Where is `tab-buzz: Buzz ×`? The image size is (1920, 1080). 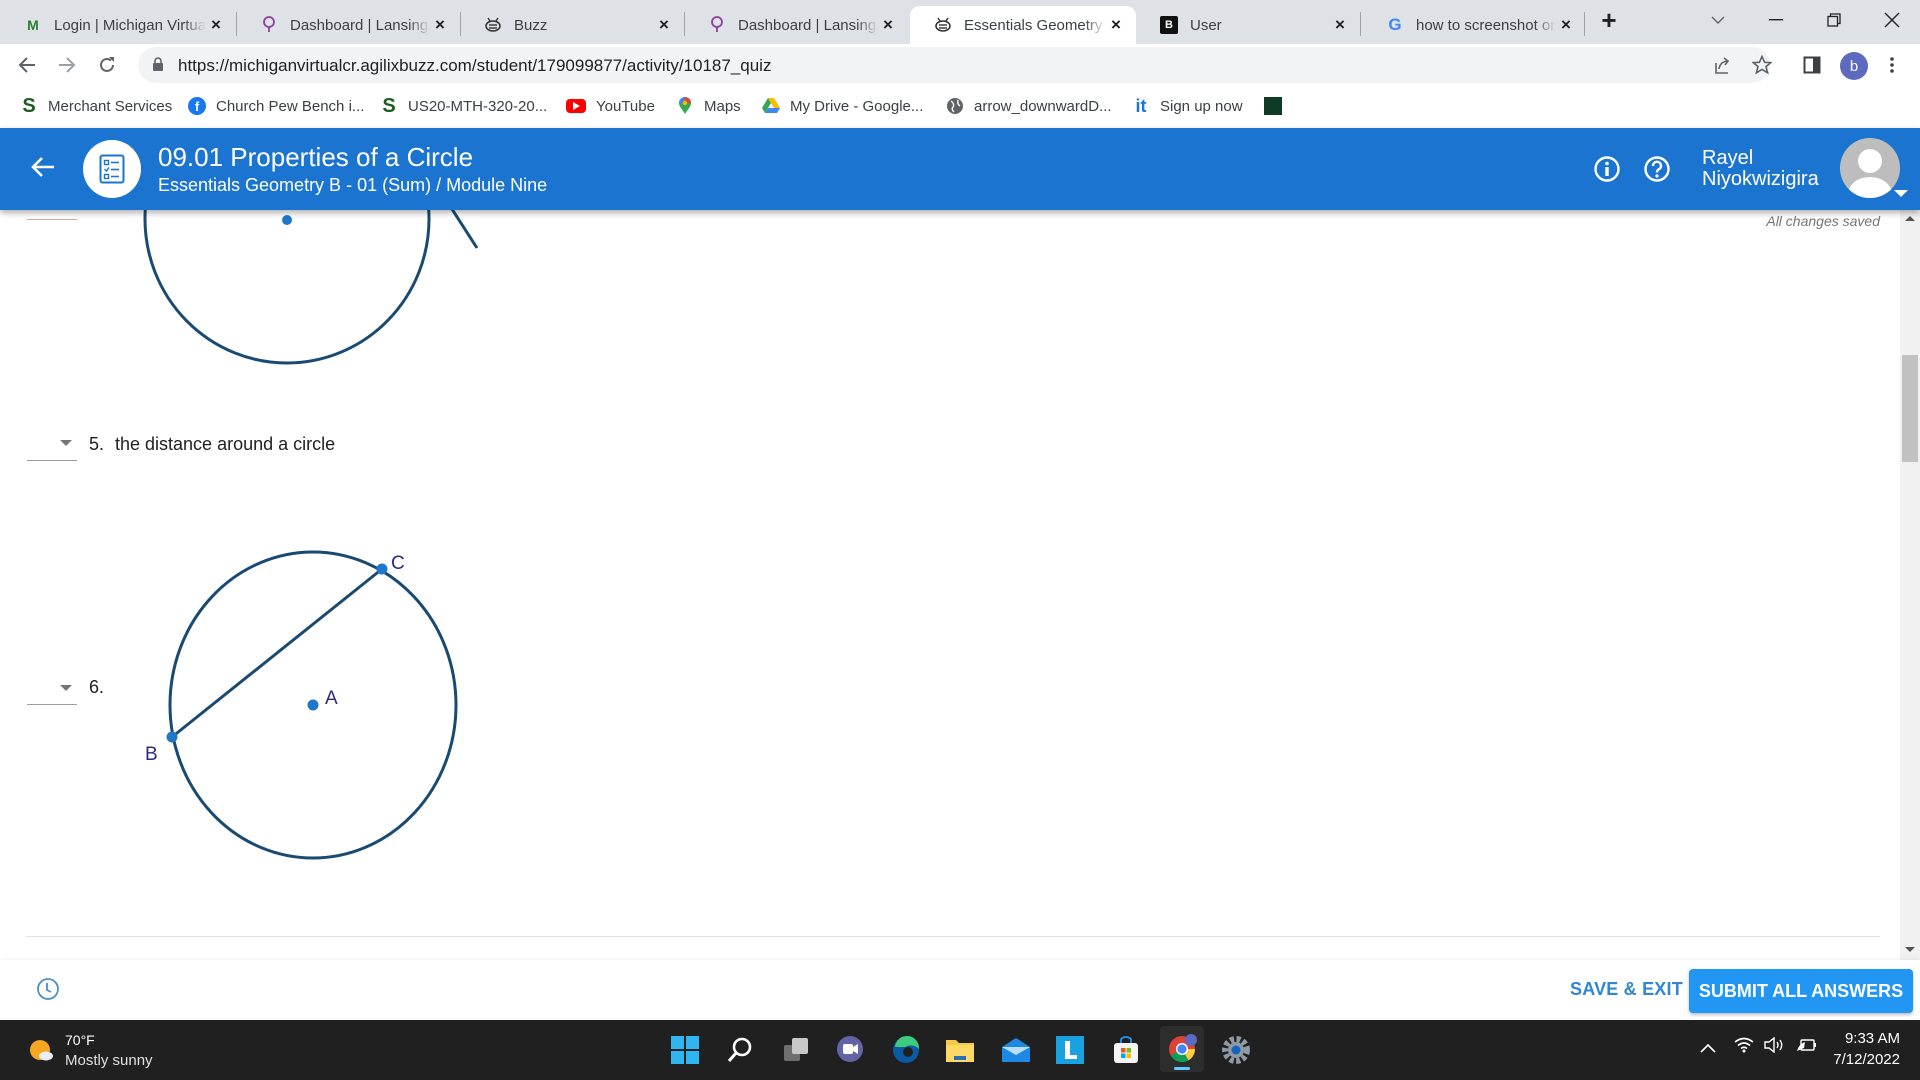
tab-buzz: Buzz × is located at coordinates (572, 25).